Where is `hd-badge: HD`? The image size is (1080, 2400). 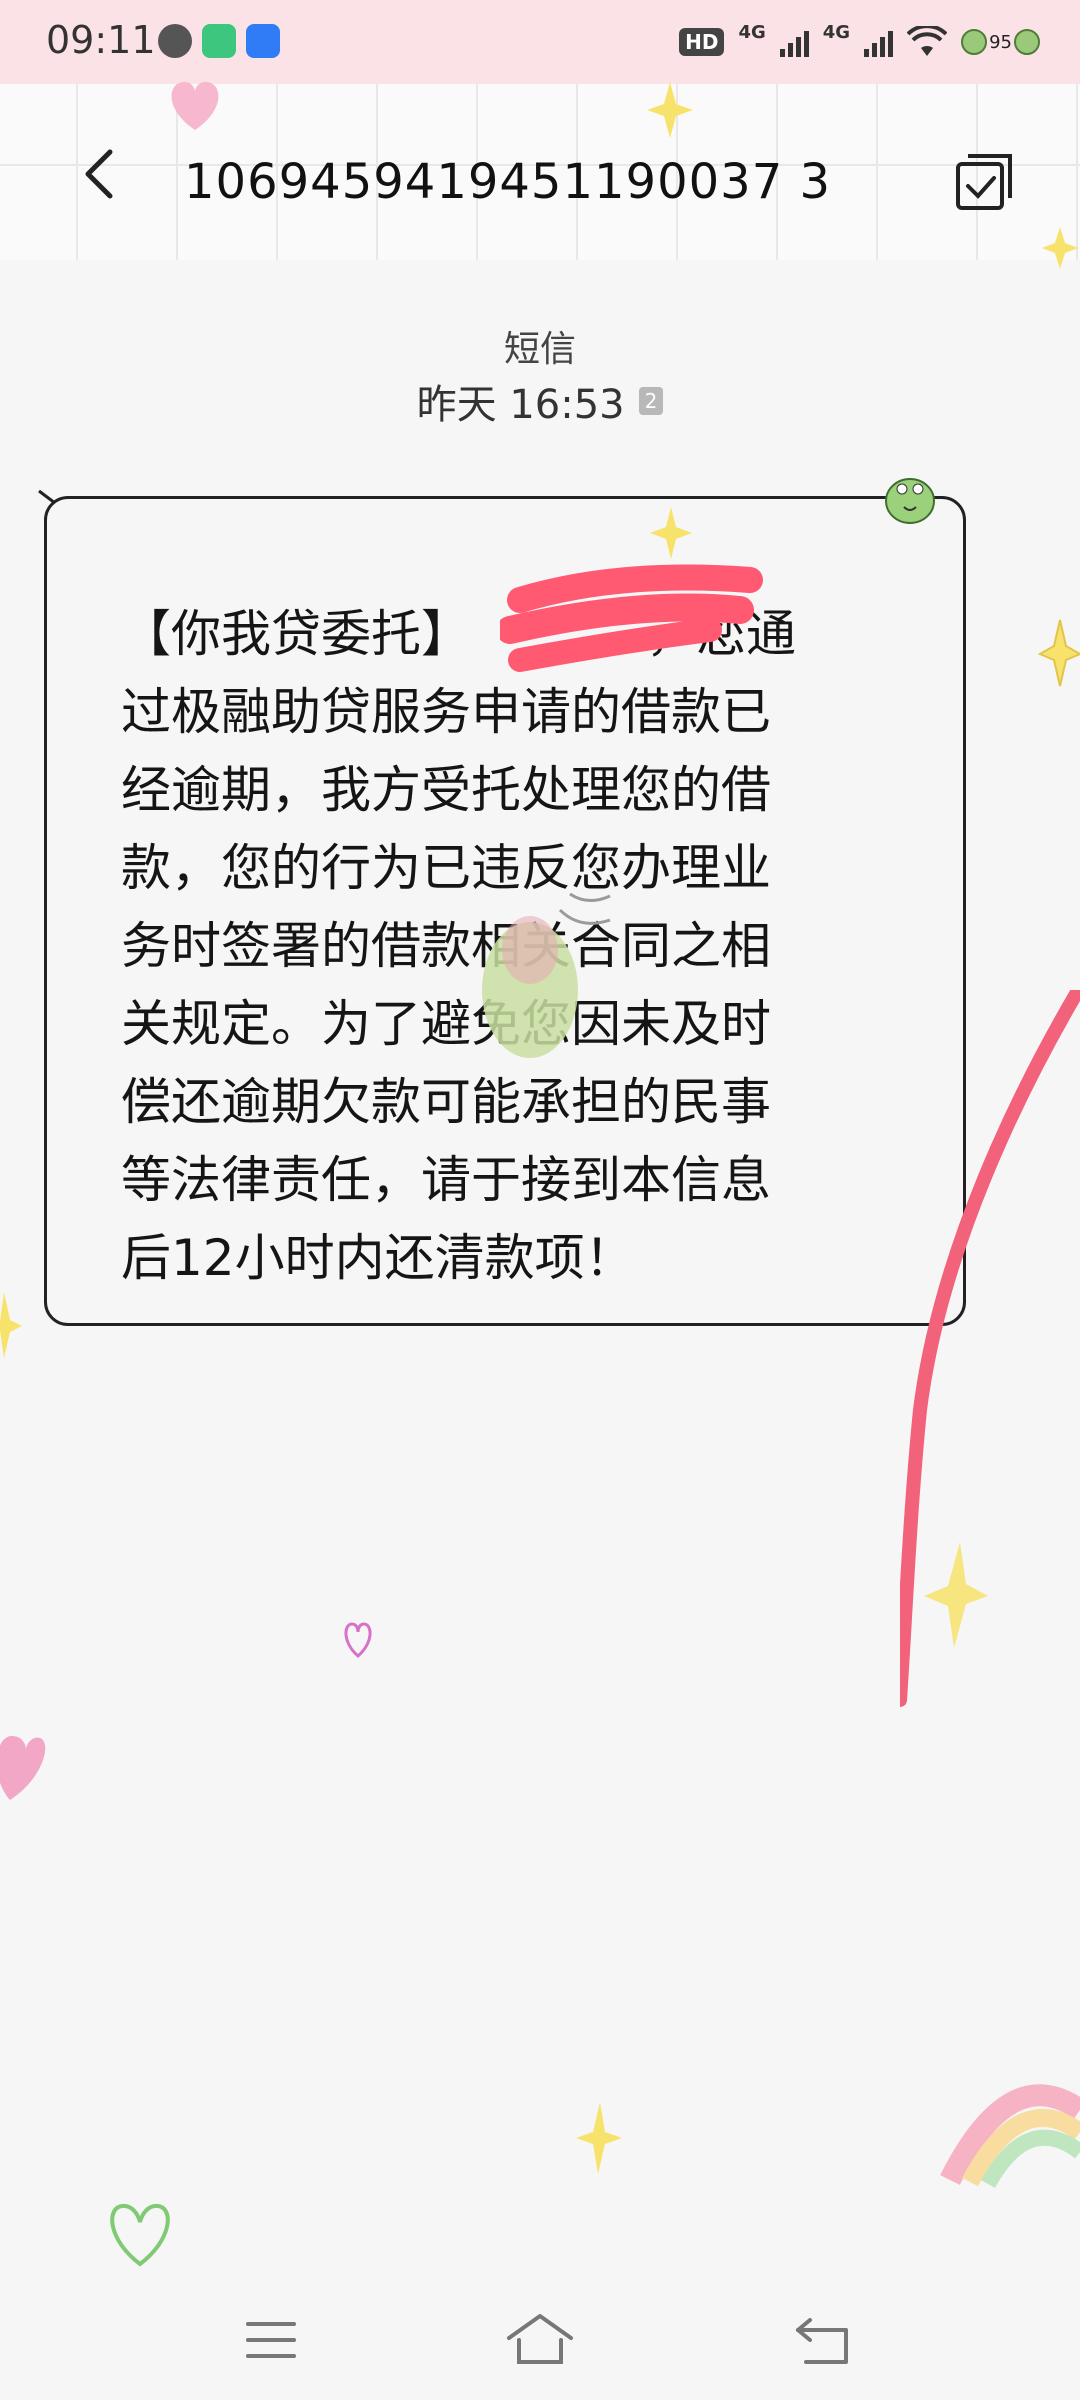
hd-badge: HD is located at coordinates (702, 42).